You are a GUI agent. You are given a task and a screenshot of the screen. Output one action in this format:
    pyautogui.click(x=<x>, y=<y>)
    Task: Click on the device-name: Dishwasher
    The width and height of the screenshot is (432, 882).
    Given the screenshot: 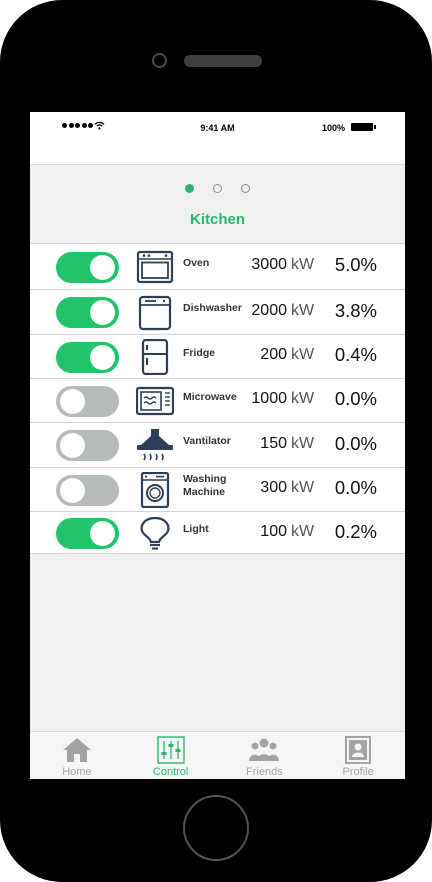 What is the action you would take?
    pyautogui.click(x=212, y=308)
    